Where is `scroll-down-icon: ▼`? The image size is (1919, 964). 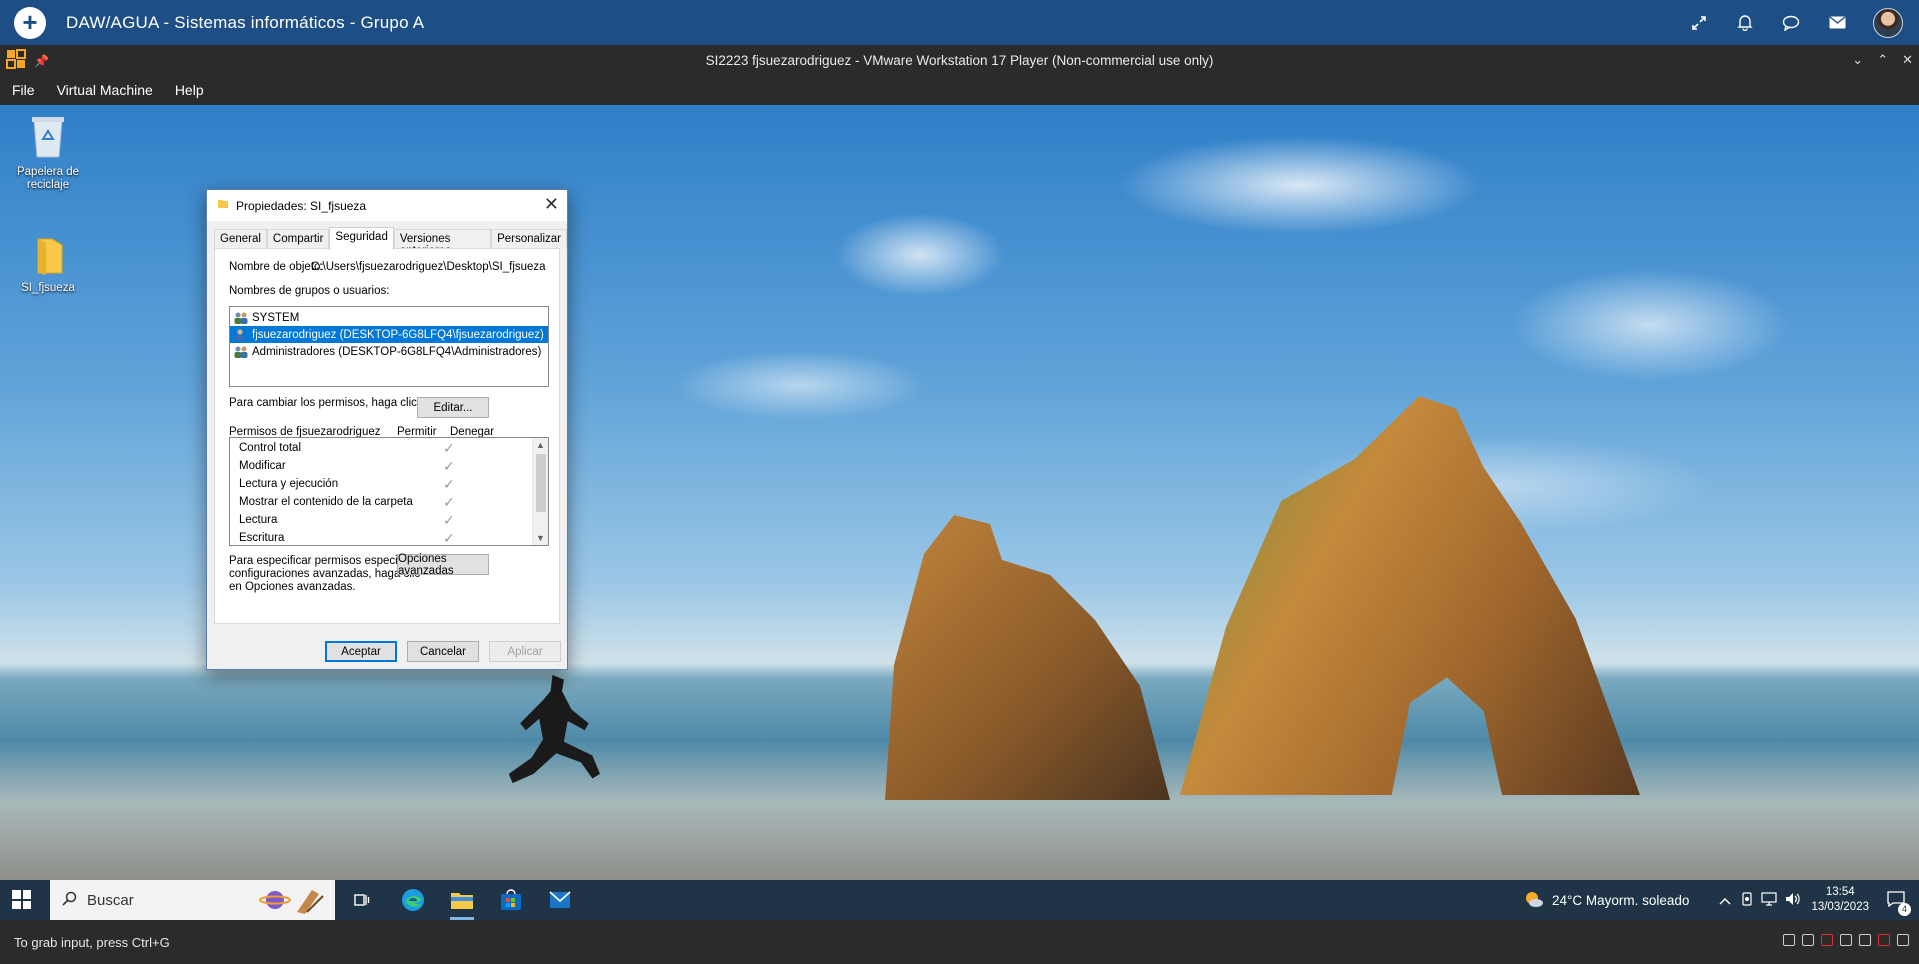
scroll-down-icon: ▼ is located at coordinates (540, 538).